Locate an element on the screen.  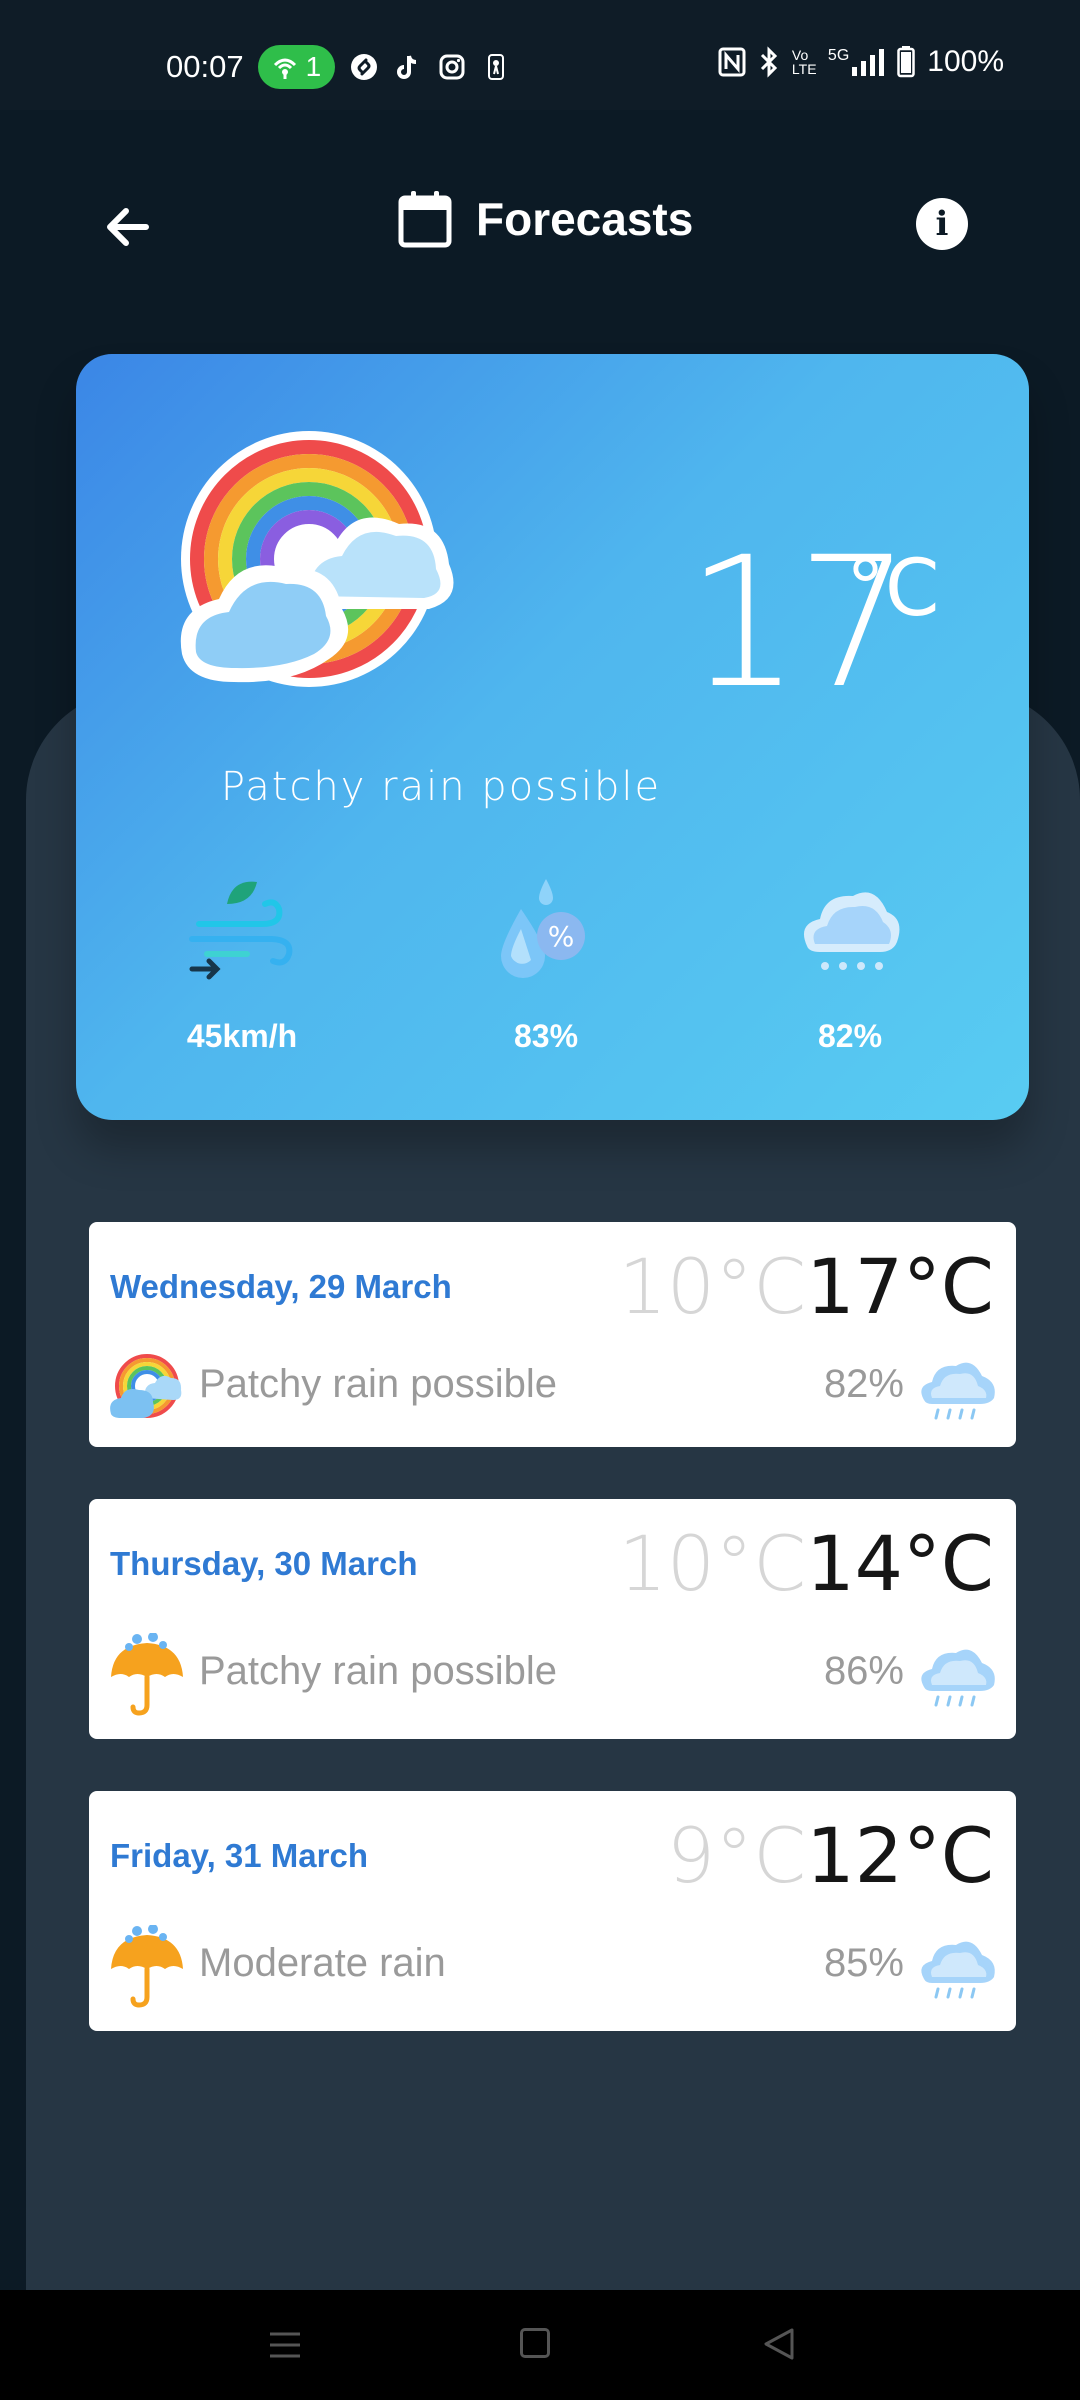
humidity-icon: % is located at coordinates (543, 928).